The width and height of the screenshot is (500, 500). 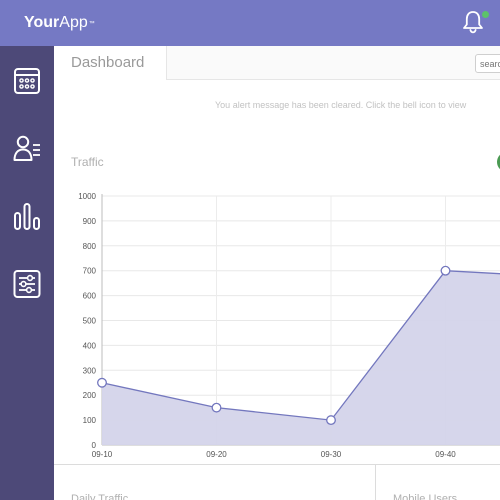 I want to click on y-tick-label: 100, so click(x=90, y=420).